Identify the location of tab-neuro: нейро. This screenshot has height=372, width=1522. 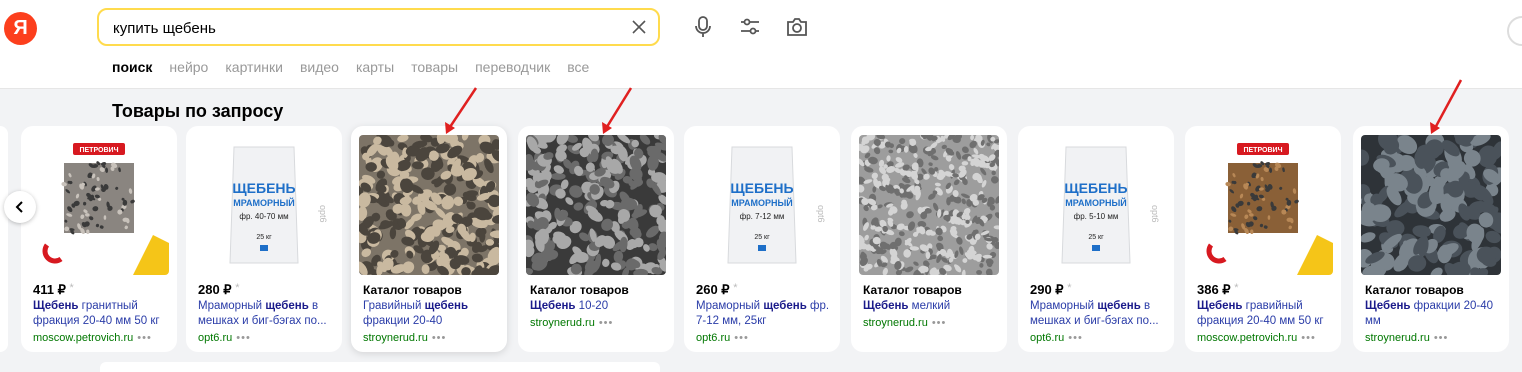
(188, 67).